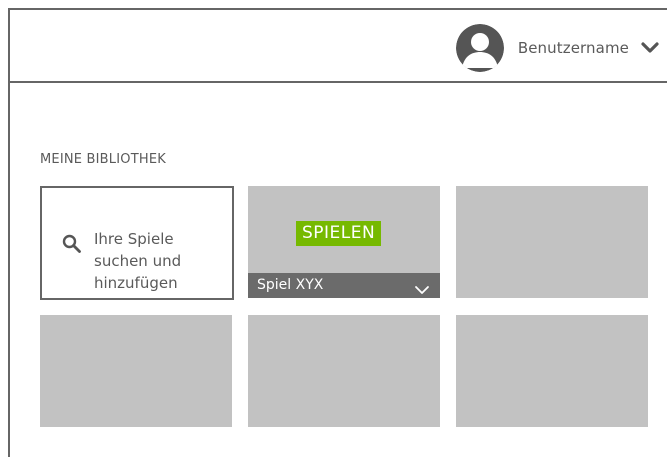  I want to click on search-tile-text: Ihre Spiele suchen und hinzufügen, so click(159, 261).